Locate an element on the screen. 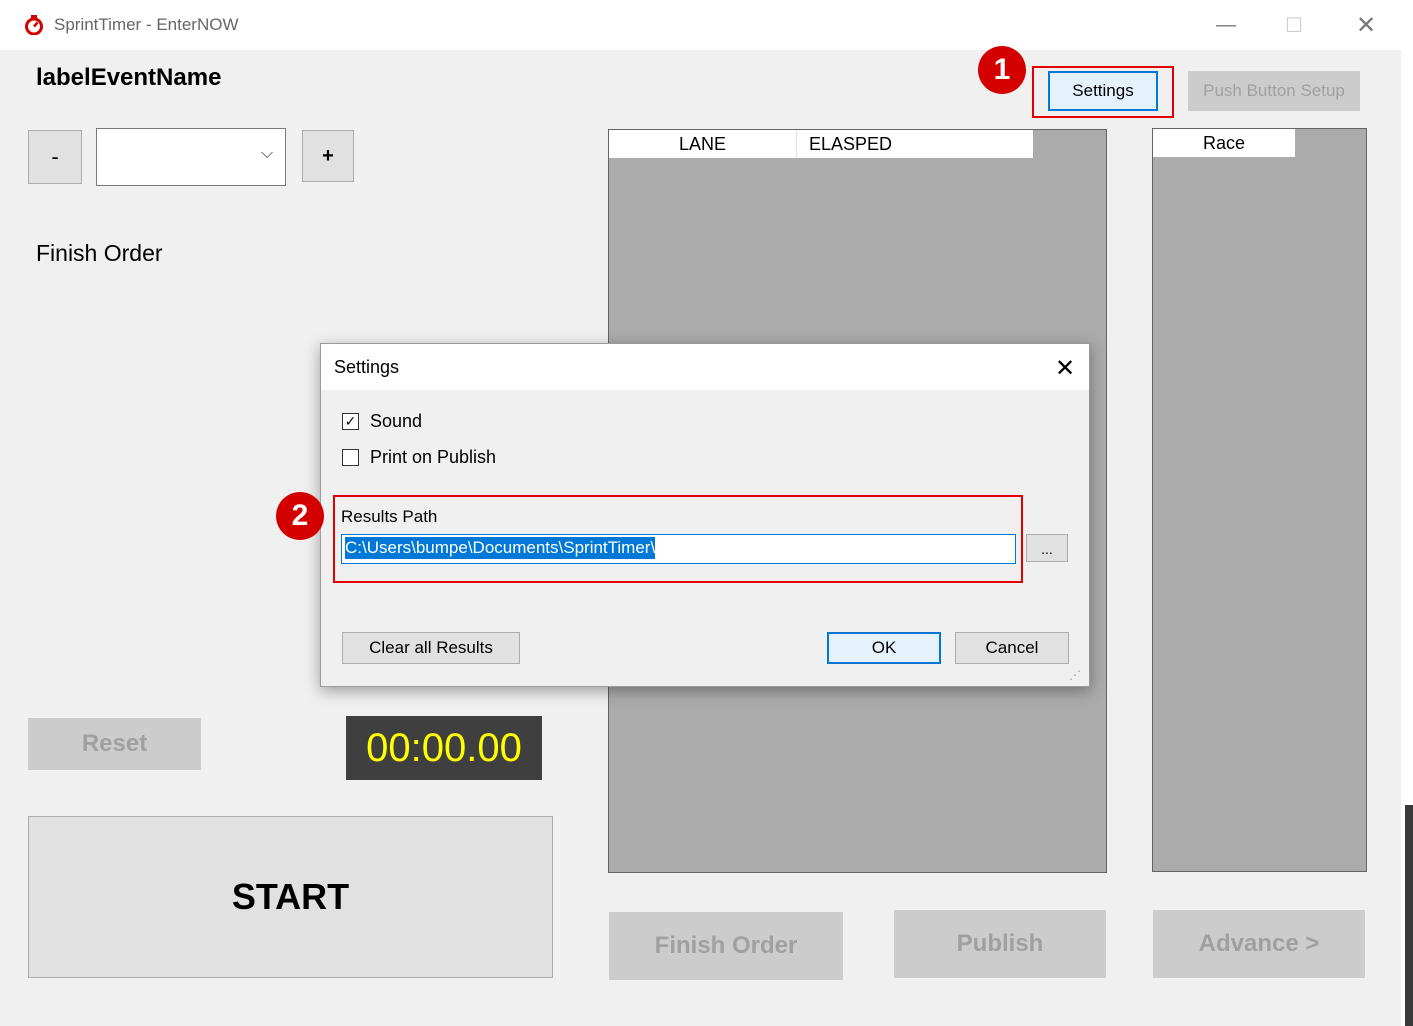 This screenshot has height=1026, width=1413. close-button: ✕ is located at coordinates (1366, 25).